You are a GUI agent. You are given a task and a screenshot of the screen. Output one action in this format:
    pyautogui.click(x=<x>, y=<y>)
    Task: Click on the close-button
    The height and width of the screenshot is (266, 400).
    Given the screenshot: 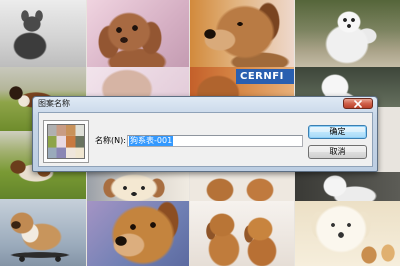 What is the action you would take?
    pyautogui.click(x=358, y=103)
    